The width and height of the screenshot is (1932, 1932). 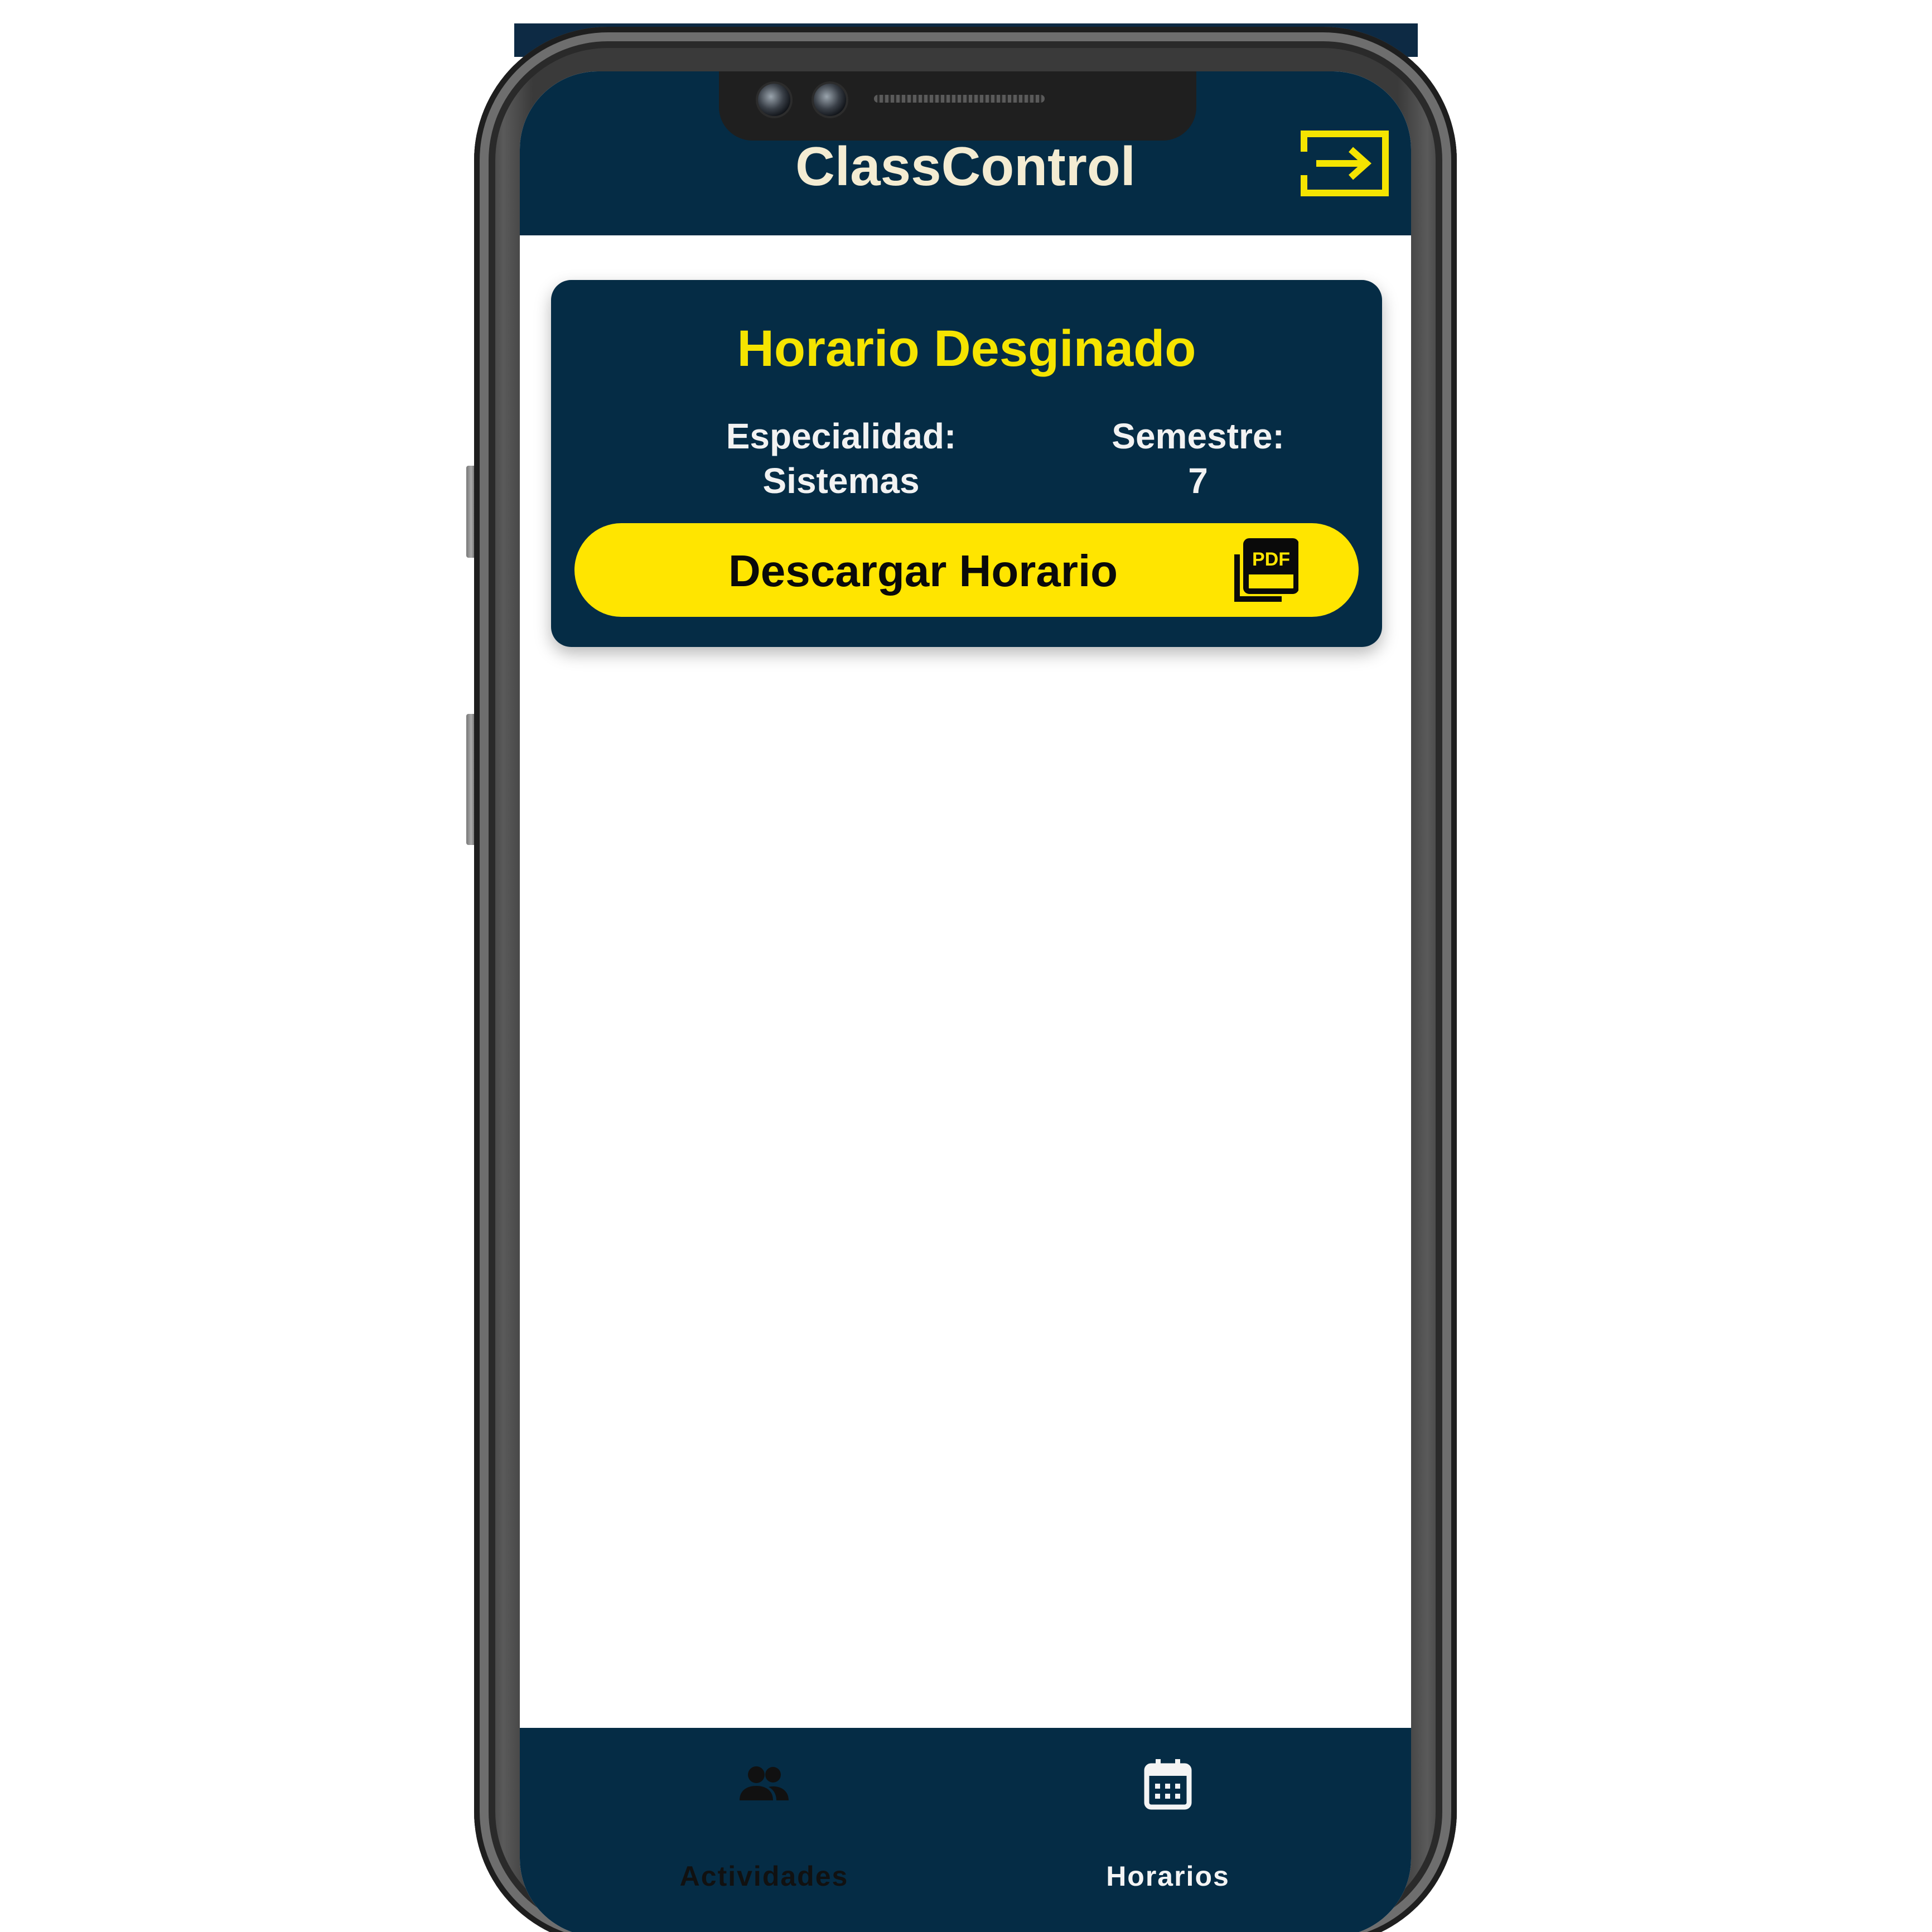 I want to click on especialidad-label: Especialidad:, so click(x=841, y=436).